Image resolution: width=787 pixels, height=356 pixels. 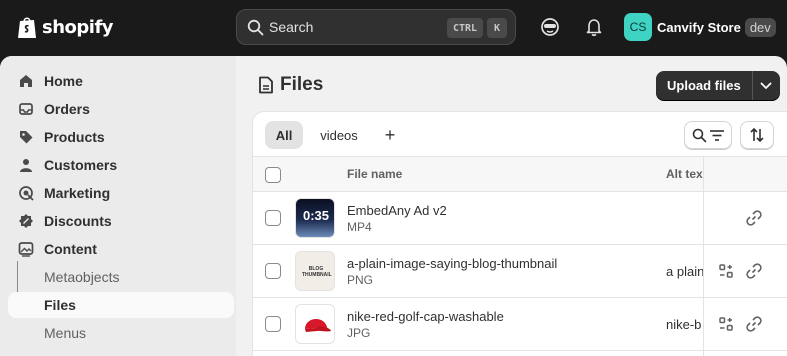 I want to click on file-name: nike-red-golf-cap-washable, so click(x=425, y=316).